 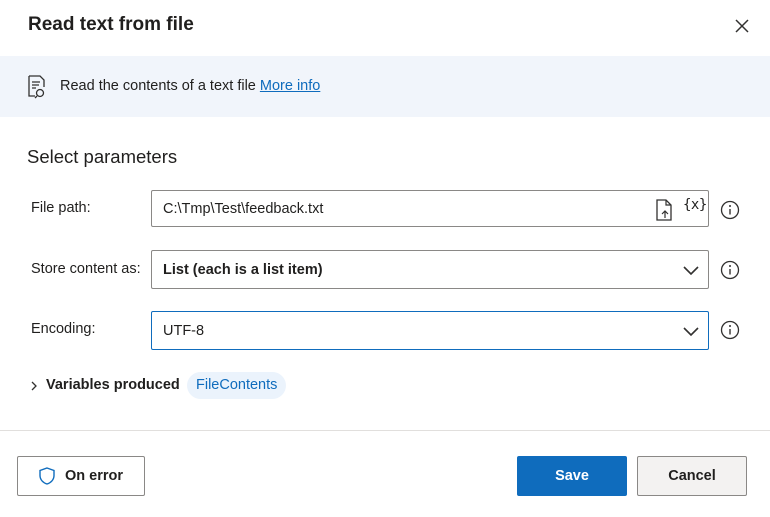 What do you see at coordinates (93, 476) in the screenshot?
I see `on-error-label: On error` at bounding box center [93, 476].